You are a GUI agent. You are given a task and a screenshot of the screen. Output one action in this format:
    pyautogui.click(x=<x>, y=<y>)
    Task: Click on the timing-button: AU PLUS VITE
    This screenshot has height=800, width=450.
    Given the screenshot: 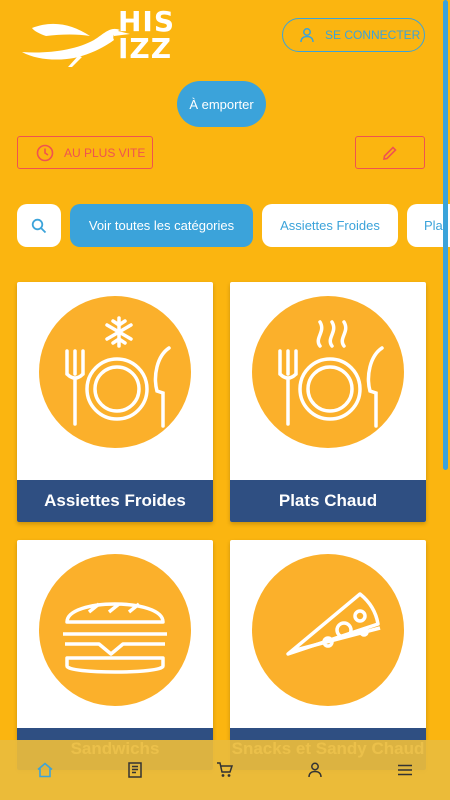 What is the action you would take?
    pyautogui.click(x=85, y=152)
    